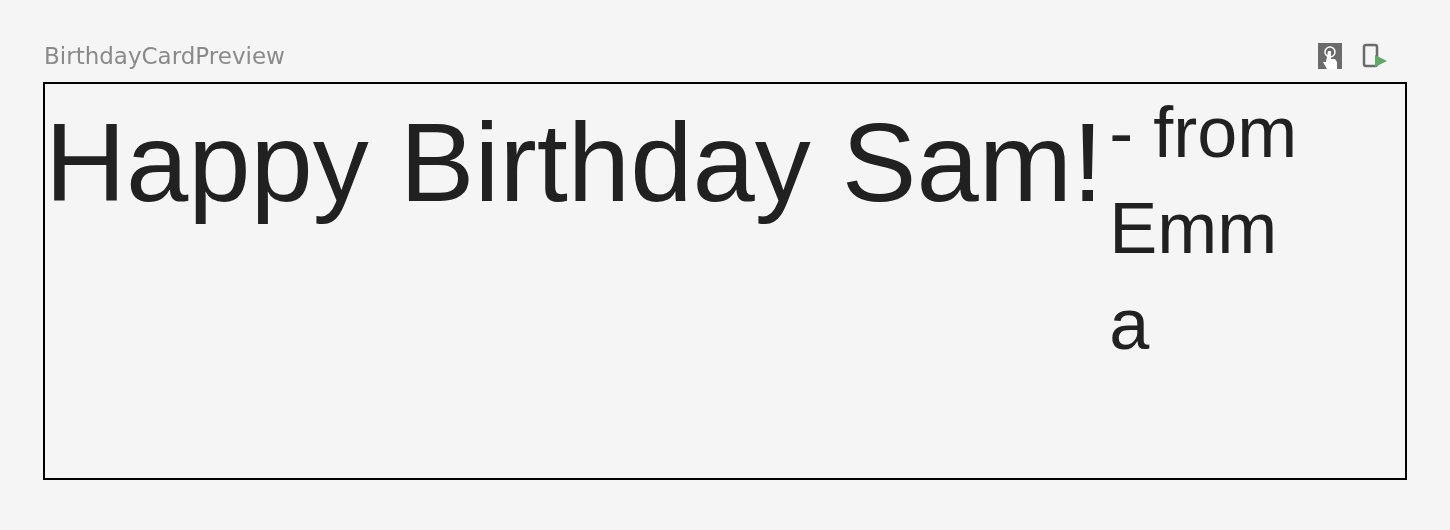 This screenshot has width=1450, height=530. I want to click on device-run-icon, so click(1375, 56).